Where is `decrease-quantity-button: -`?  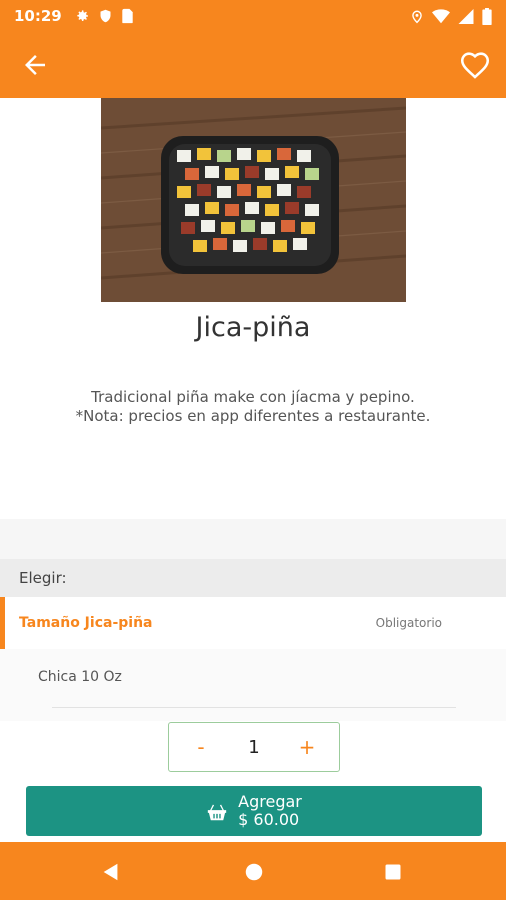 decrease-quantity-button: - is located at coordinates (201, 747).